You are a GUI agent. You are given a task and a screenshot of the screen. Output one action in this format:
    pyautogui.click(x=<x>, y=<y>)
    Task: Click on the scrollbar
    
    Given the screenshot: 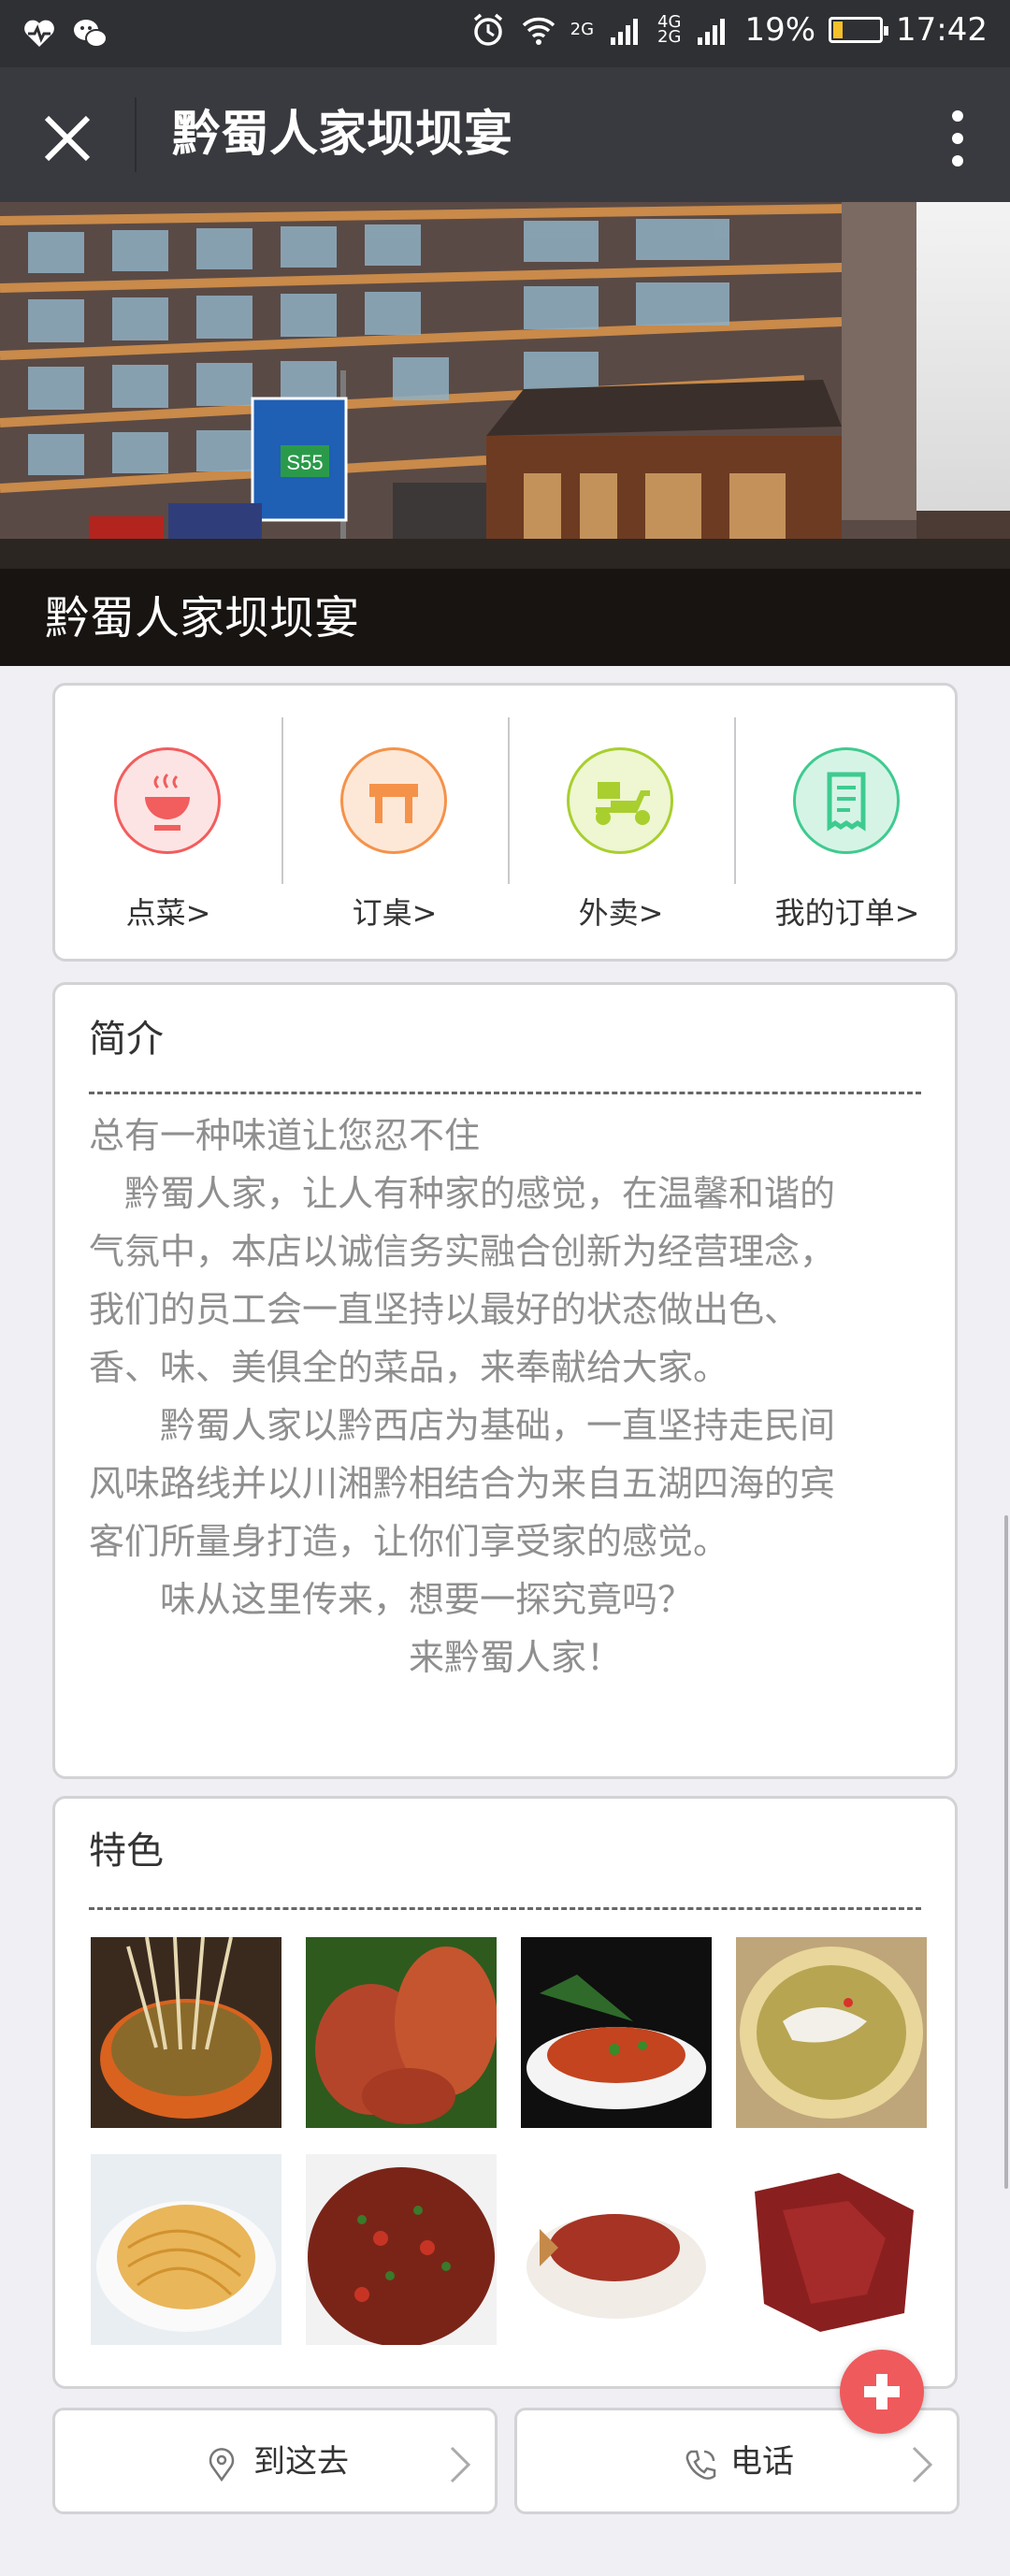 What is the action you would take?
    pyautogui.click(x=1006, y=1852)
    